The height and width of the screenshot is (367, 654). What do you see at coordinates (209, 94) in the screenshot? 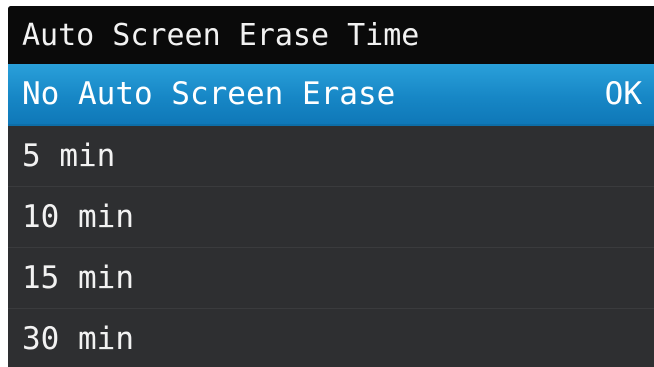
I see `option-label: No Auto Screen Erase` at bounding box center [209, 94].